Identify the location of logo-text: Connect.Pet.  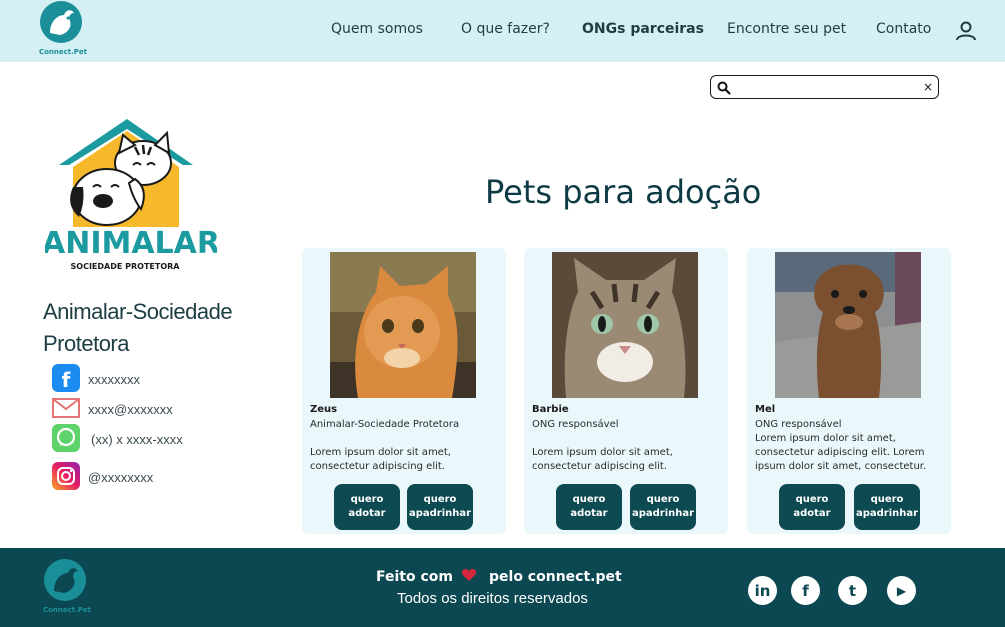
(63, 52).